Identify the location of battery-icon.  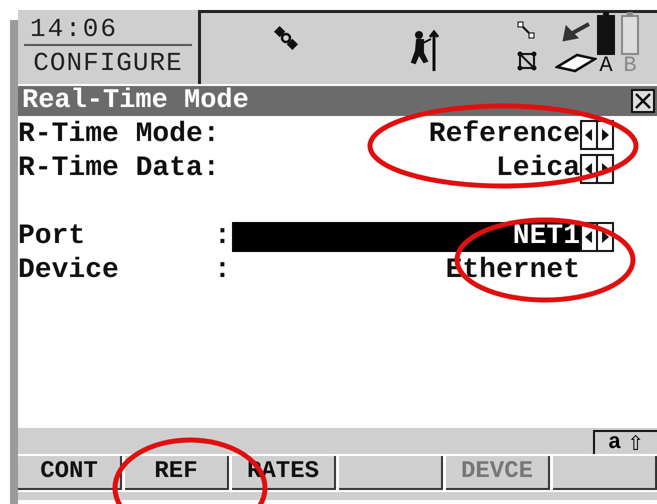
(606, 35).